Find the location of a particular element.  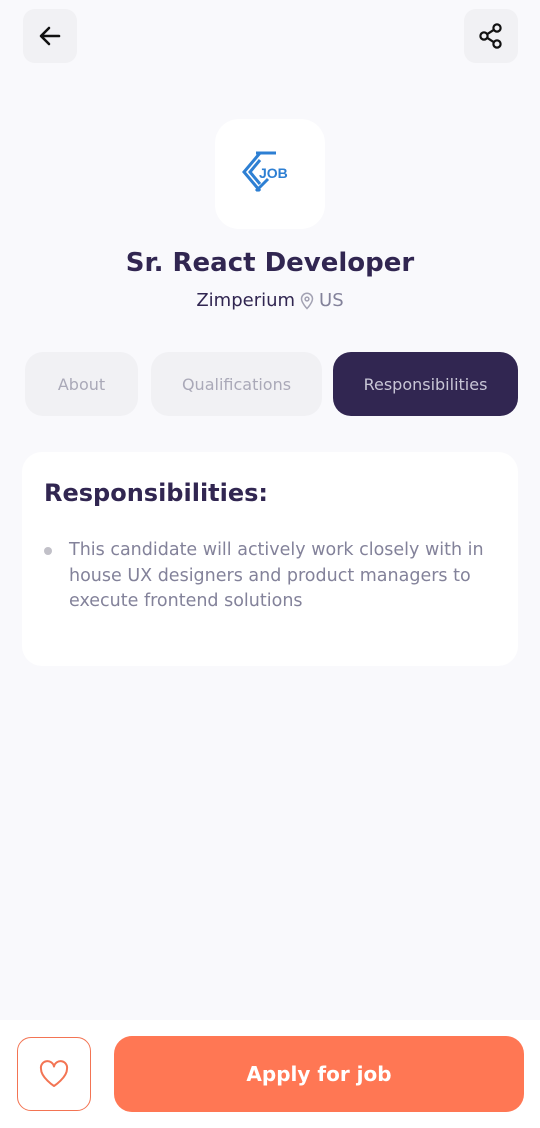

tab-responsibilities-label: Responsibilities is located at coordinates (425, 384).